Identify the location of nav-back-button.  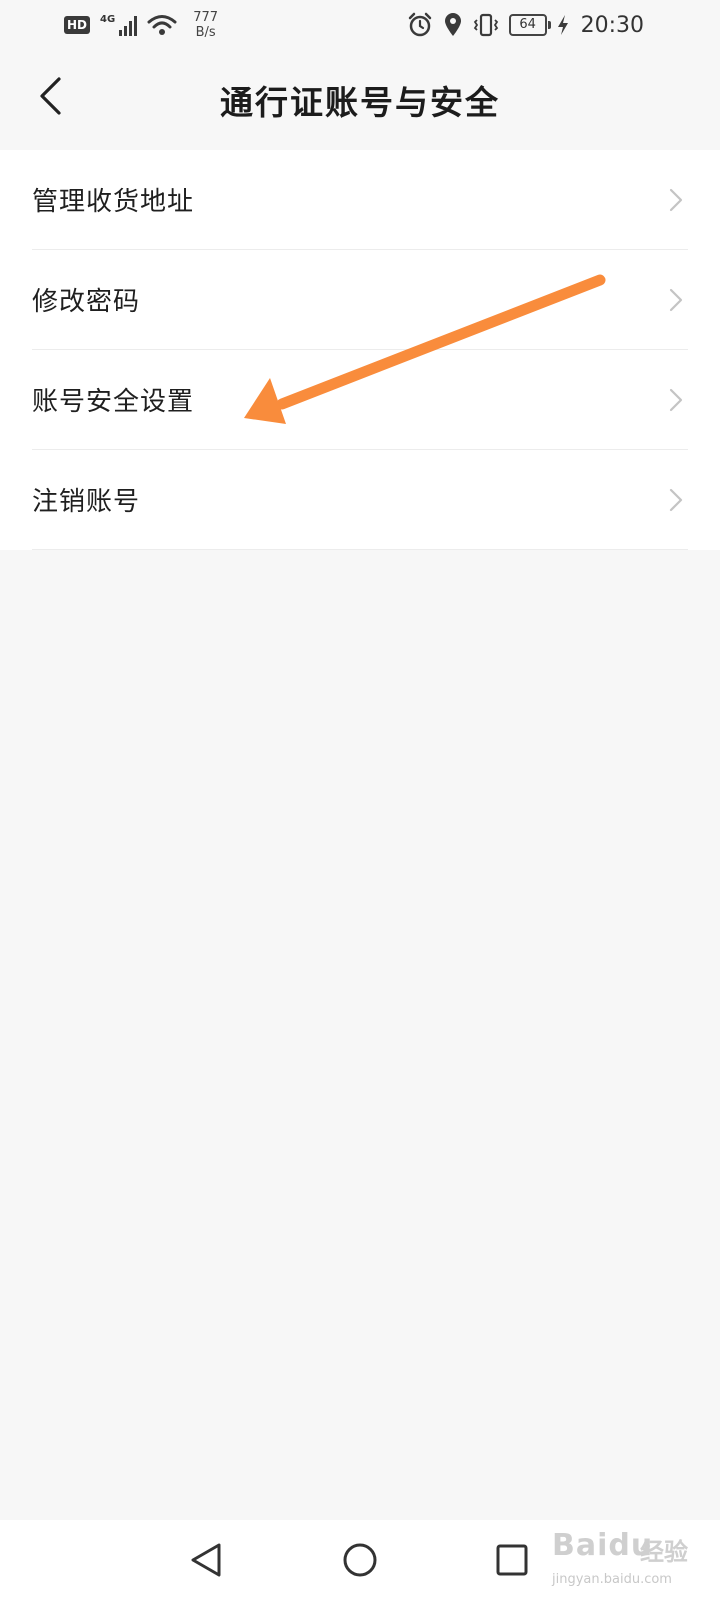
(206, 1560).